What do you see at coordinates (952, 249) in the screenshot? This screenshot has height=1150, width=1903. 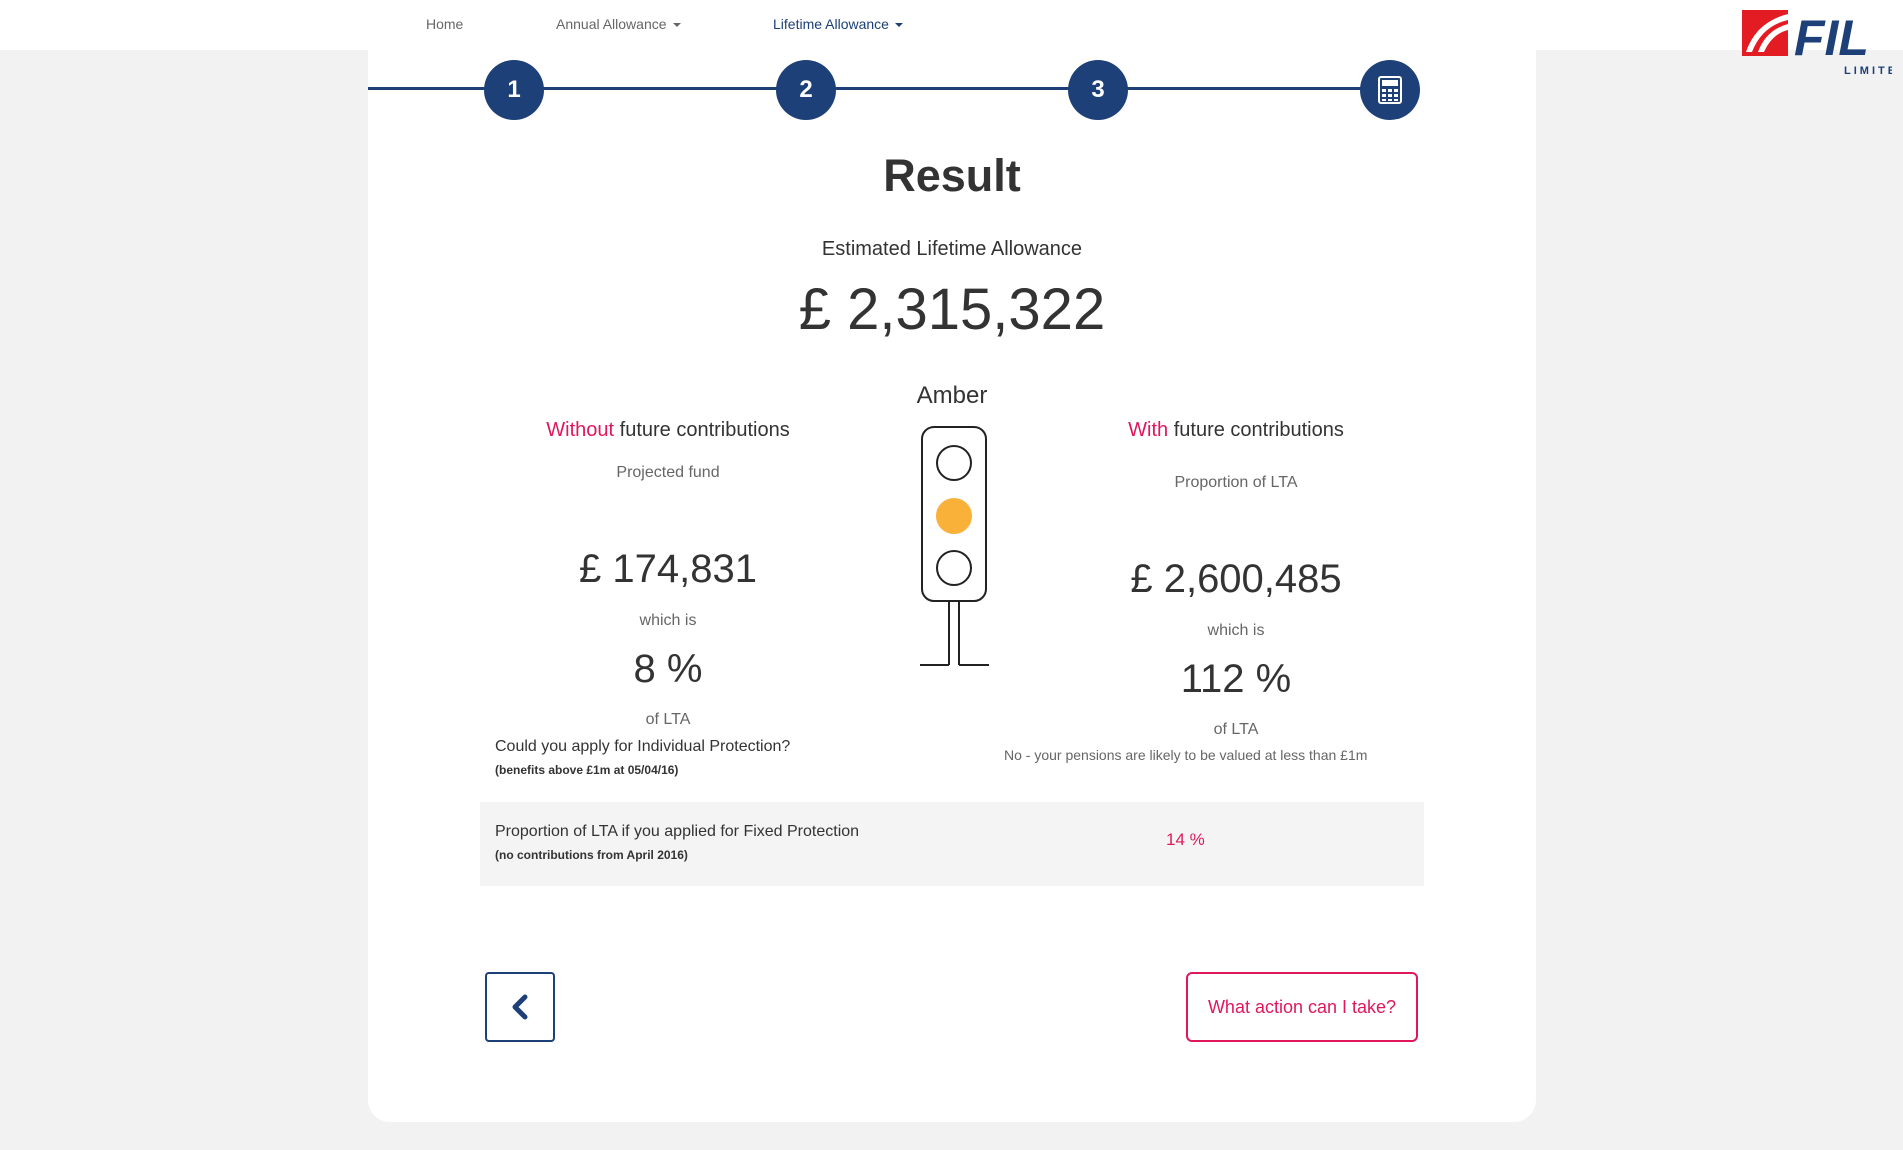 I see `estimated-lta-label: Estimated Lifetime Allowance` at bounding box center [952, 249].